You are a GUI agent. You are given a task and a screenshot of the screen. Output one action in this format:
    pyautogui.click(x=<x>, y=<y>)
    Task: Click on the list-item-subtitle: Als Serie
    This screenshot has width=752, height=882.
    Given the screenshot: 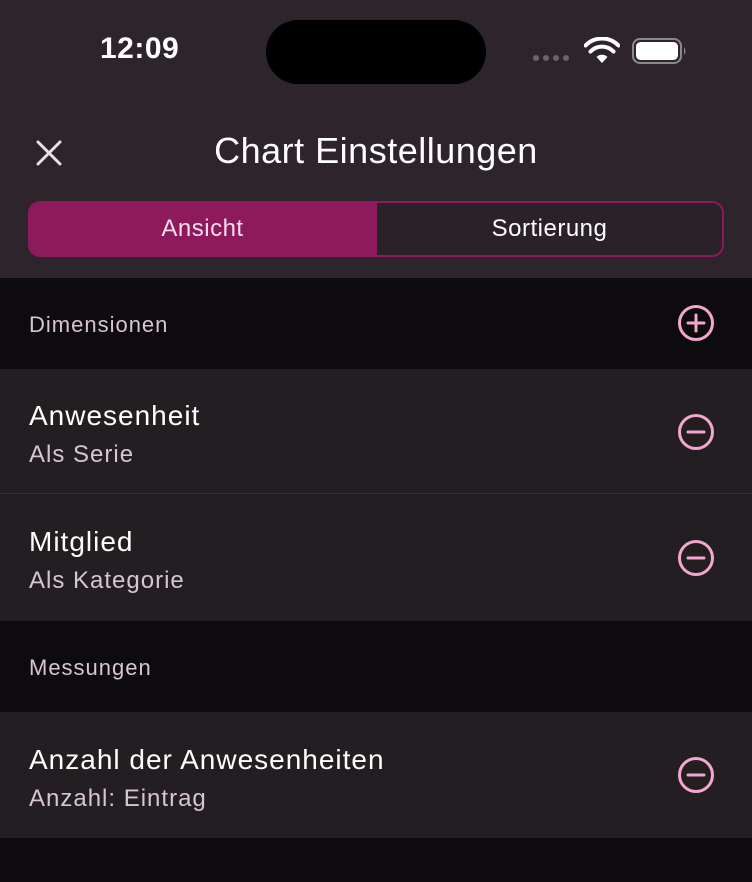 What is the action you would take?
    pyautogui.click(x=82, y=454)
    